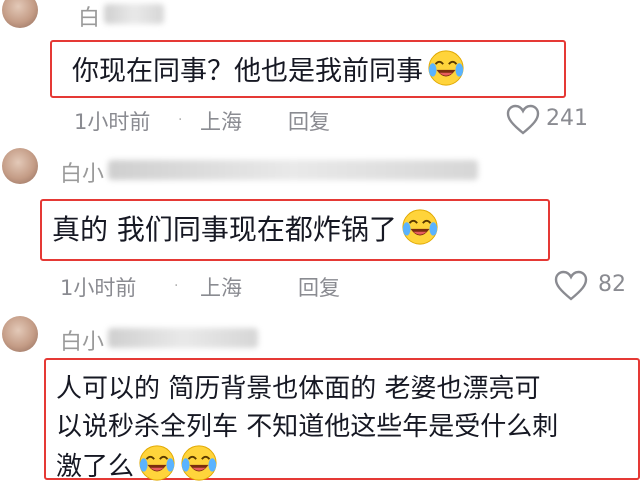 Image resolution: width=640 pixels, height=483 pixels. Describe the element at coordinates (89, 16) in the screenshot. I see `comment-username: 白` at that location.